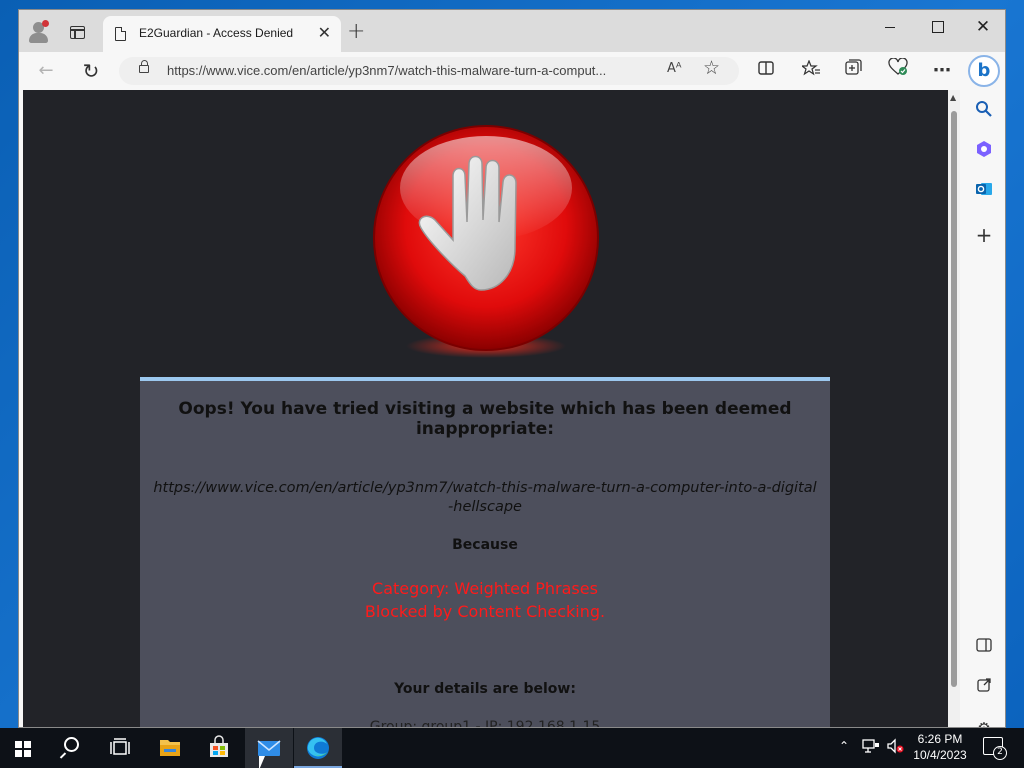  Describe the element at coordinates (895, 748) in the screenshot. I see `volume-muted-icon` at that location.